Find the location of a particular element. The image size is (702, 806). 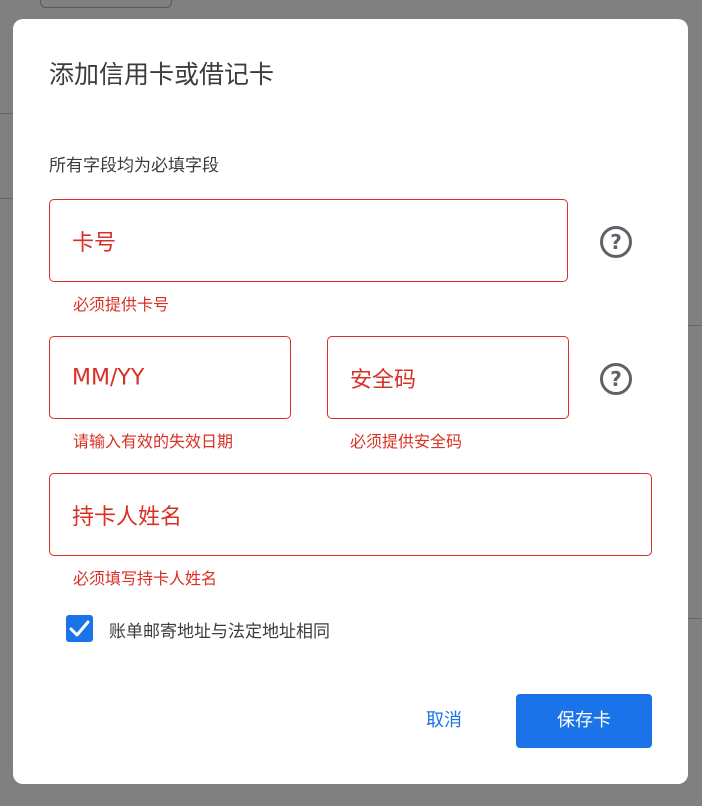

card-number-placeholder: 卡号 is located at coordinates (94, 243).